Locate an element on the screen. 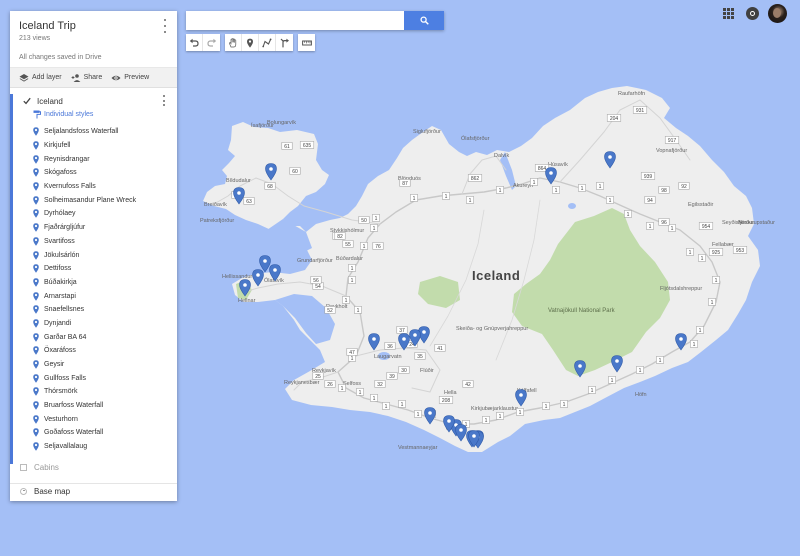 This screenshot has height=556, width=800. marker-icon is located at coordinates (250, 43).